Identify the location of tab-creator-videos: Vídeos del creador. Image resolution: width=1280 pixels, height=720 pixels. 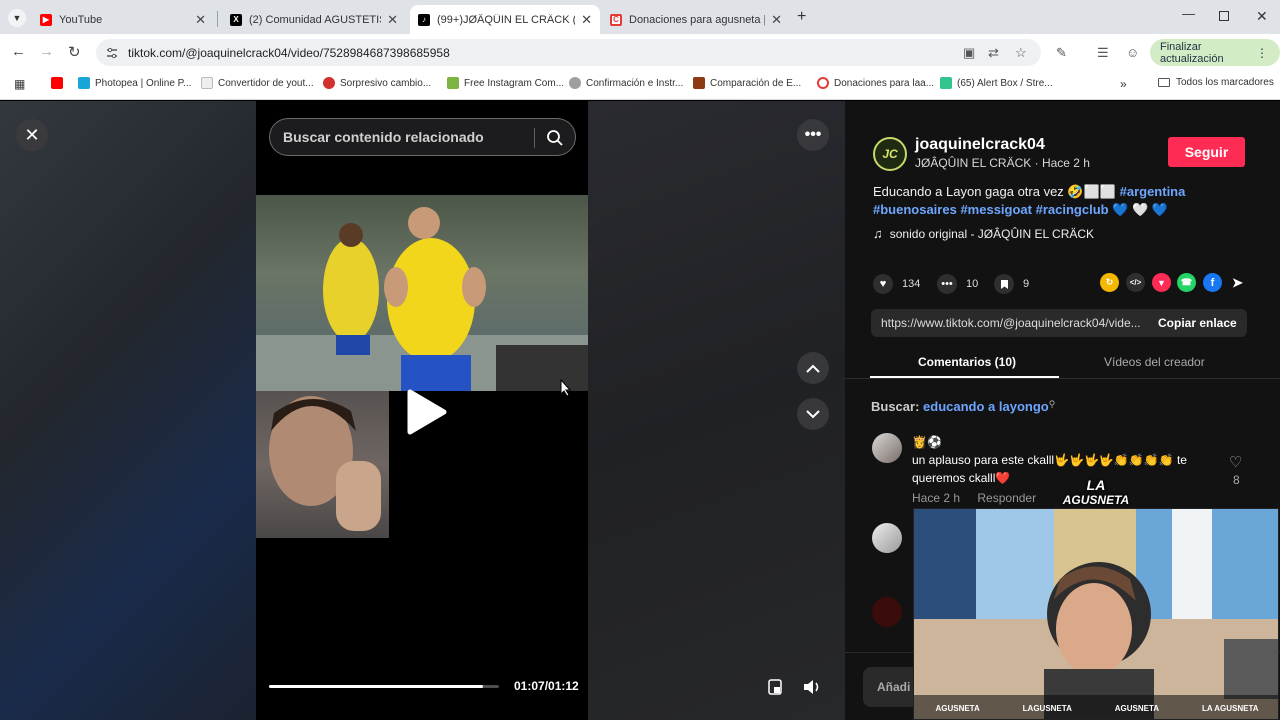
(1154, 362).